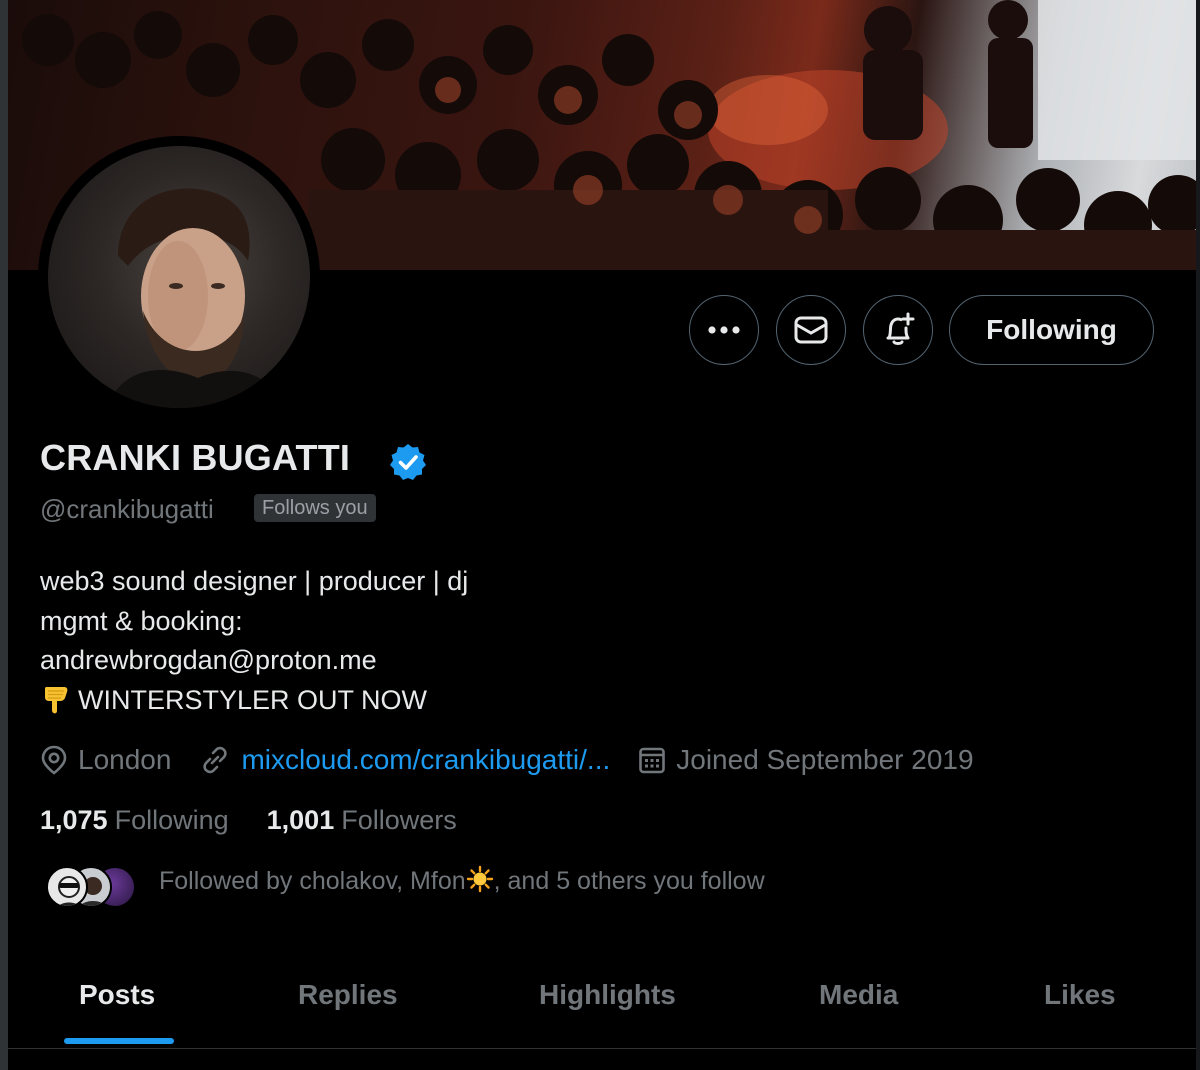  I want to click on more-button, so click(724, 330).